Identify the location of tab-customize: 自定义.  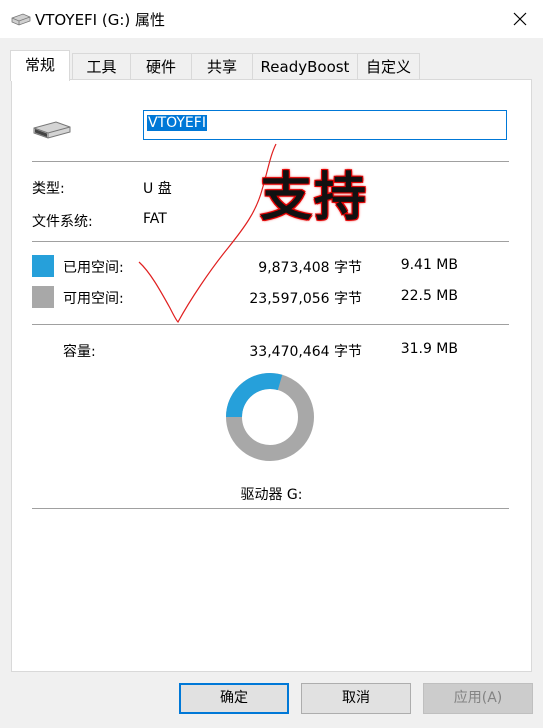
(388, 66).